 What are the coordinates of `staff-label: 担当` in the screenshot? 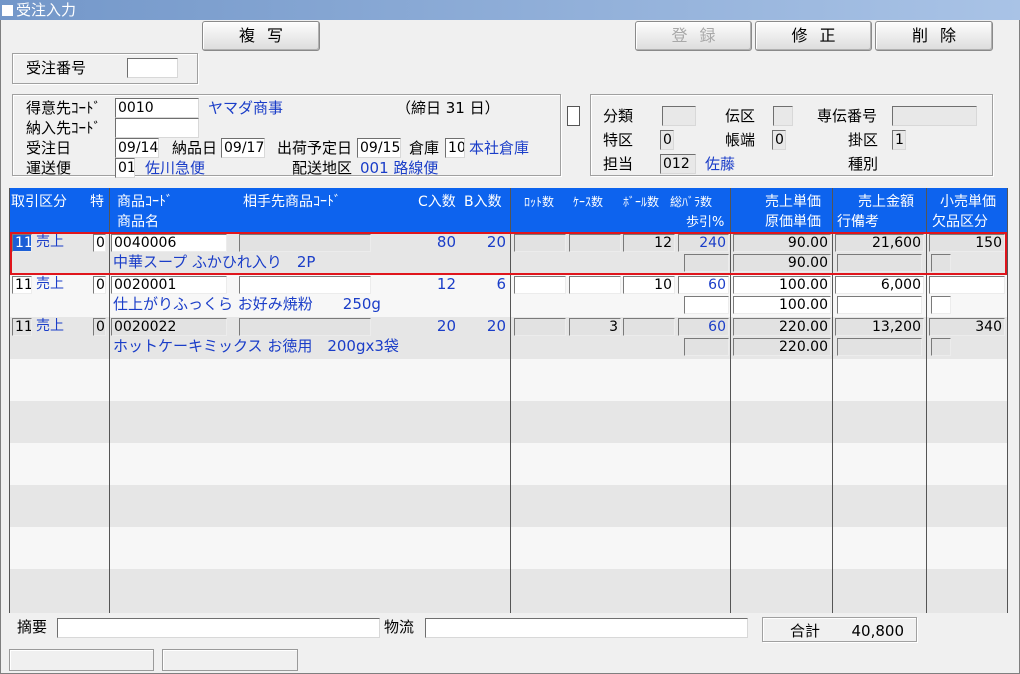 It's located at (618, 164).